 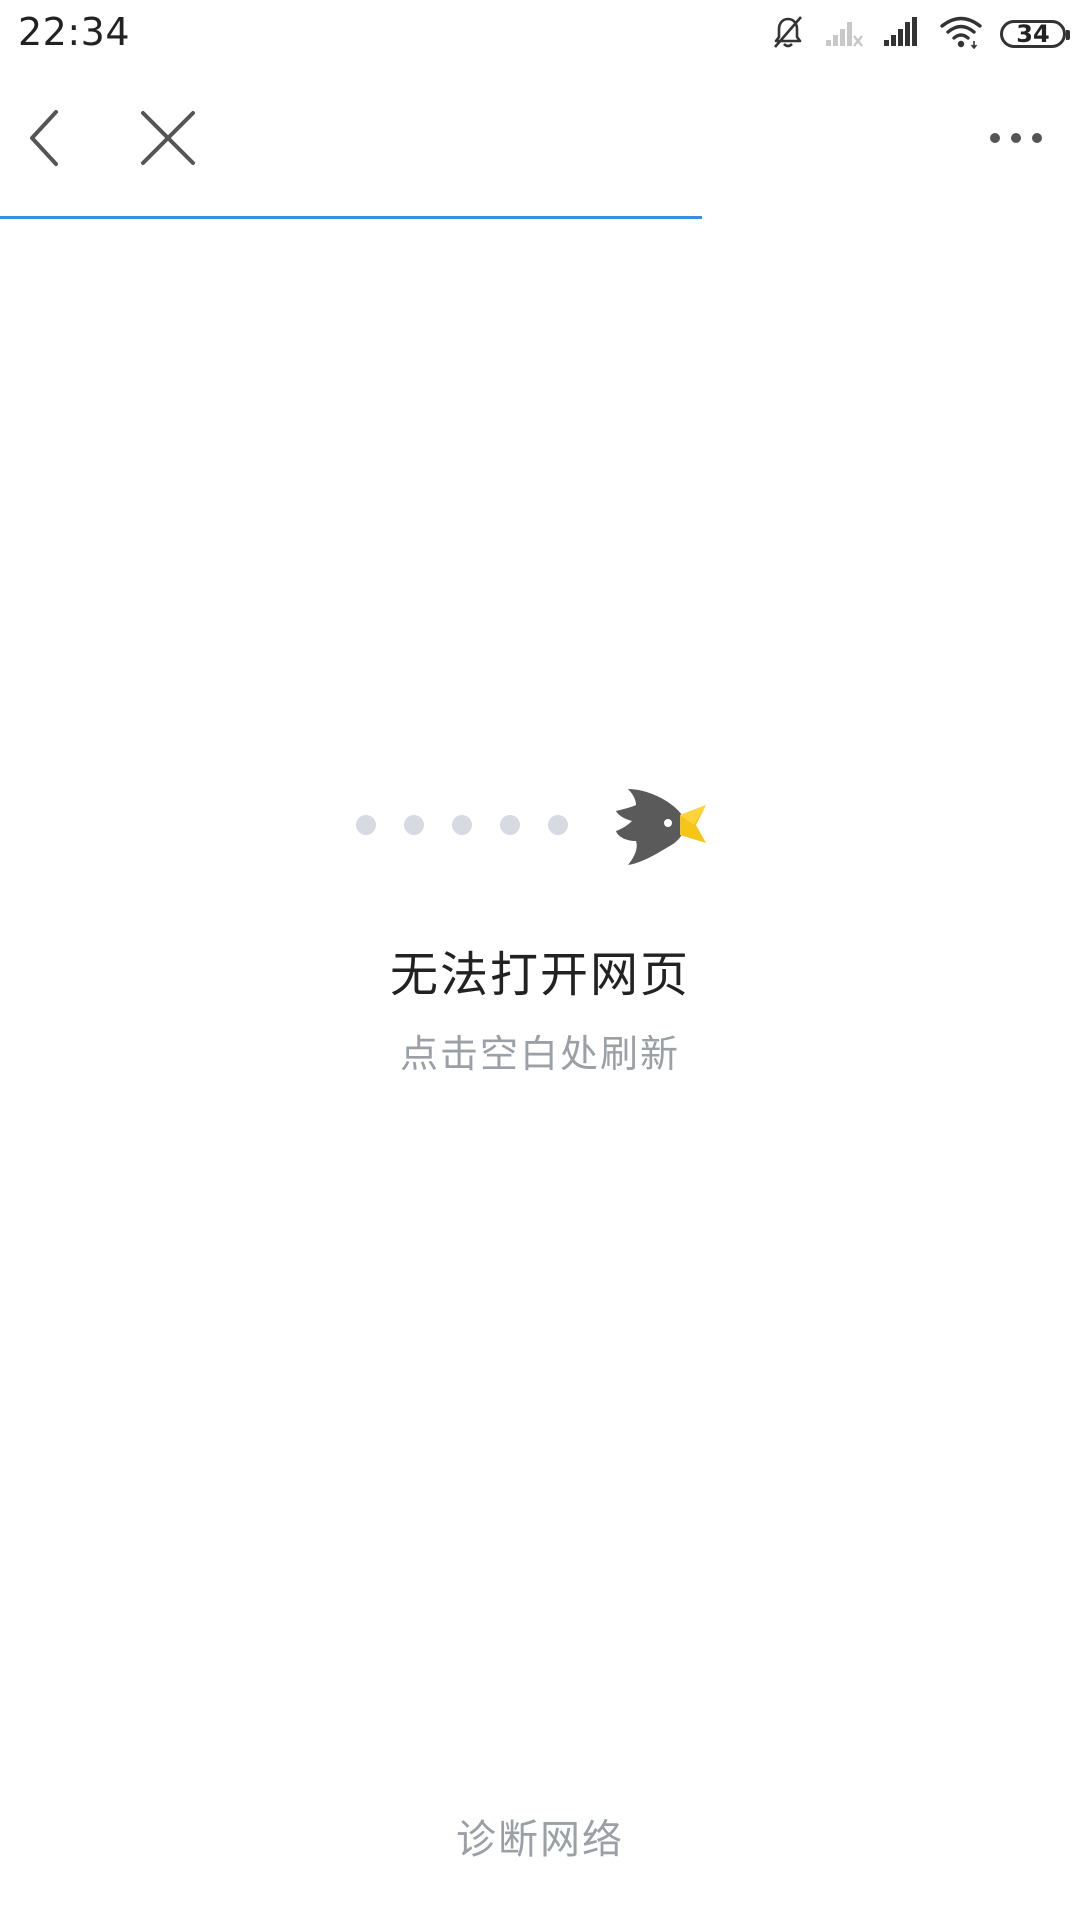 What do you see at coordinates (961, 34) in the screenshot?
I see `wifi-icon` at bounding box center [961, 34].